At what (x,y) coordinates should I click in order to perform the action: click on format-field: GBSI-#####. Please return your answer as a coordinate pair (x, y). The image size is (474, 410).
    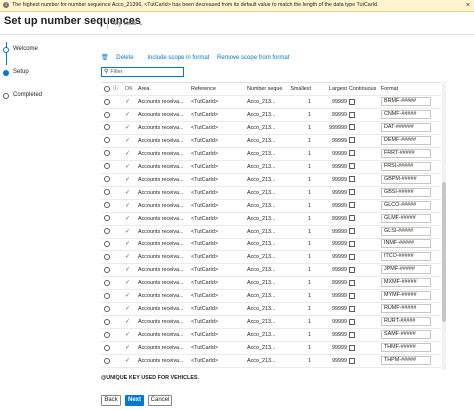
    Looking at the image, I should click on (406, 192).